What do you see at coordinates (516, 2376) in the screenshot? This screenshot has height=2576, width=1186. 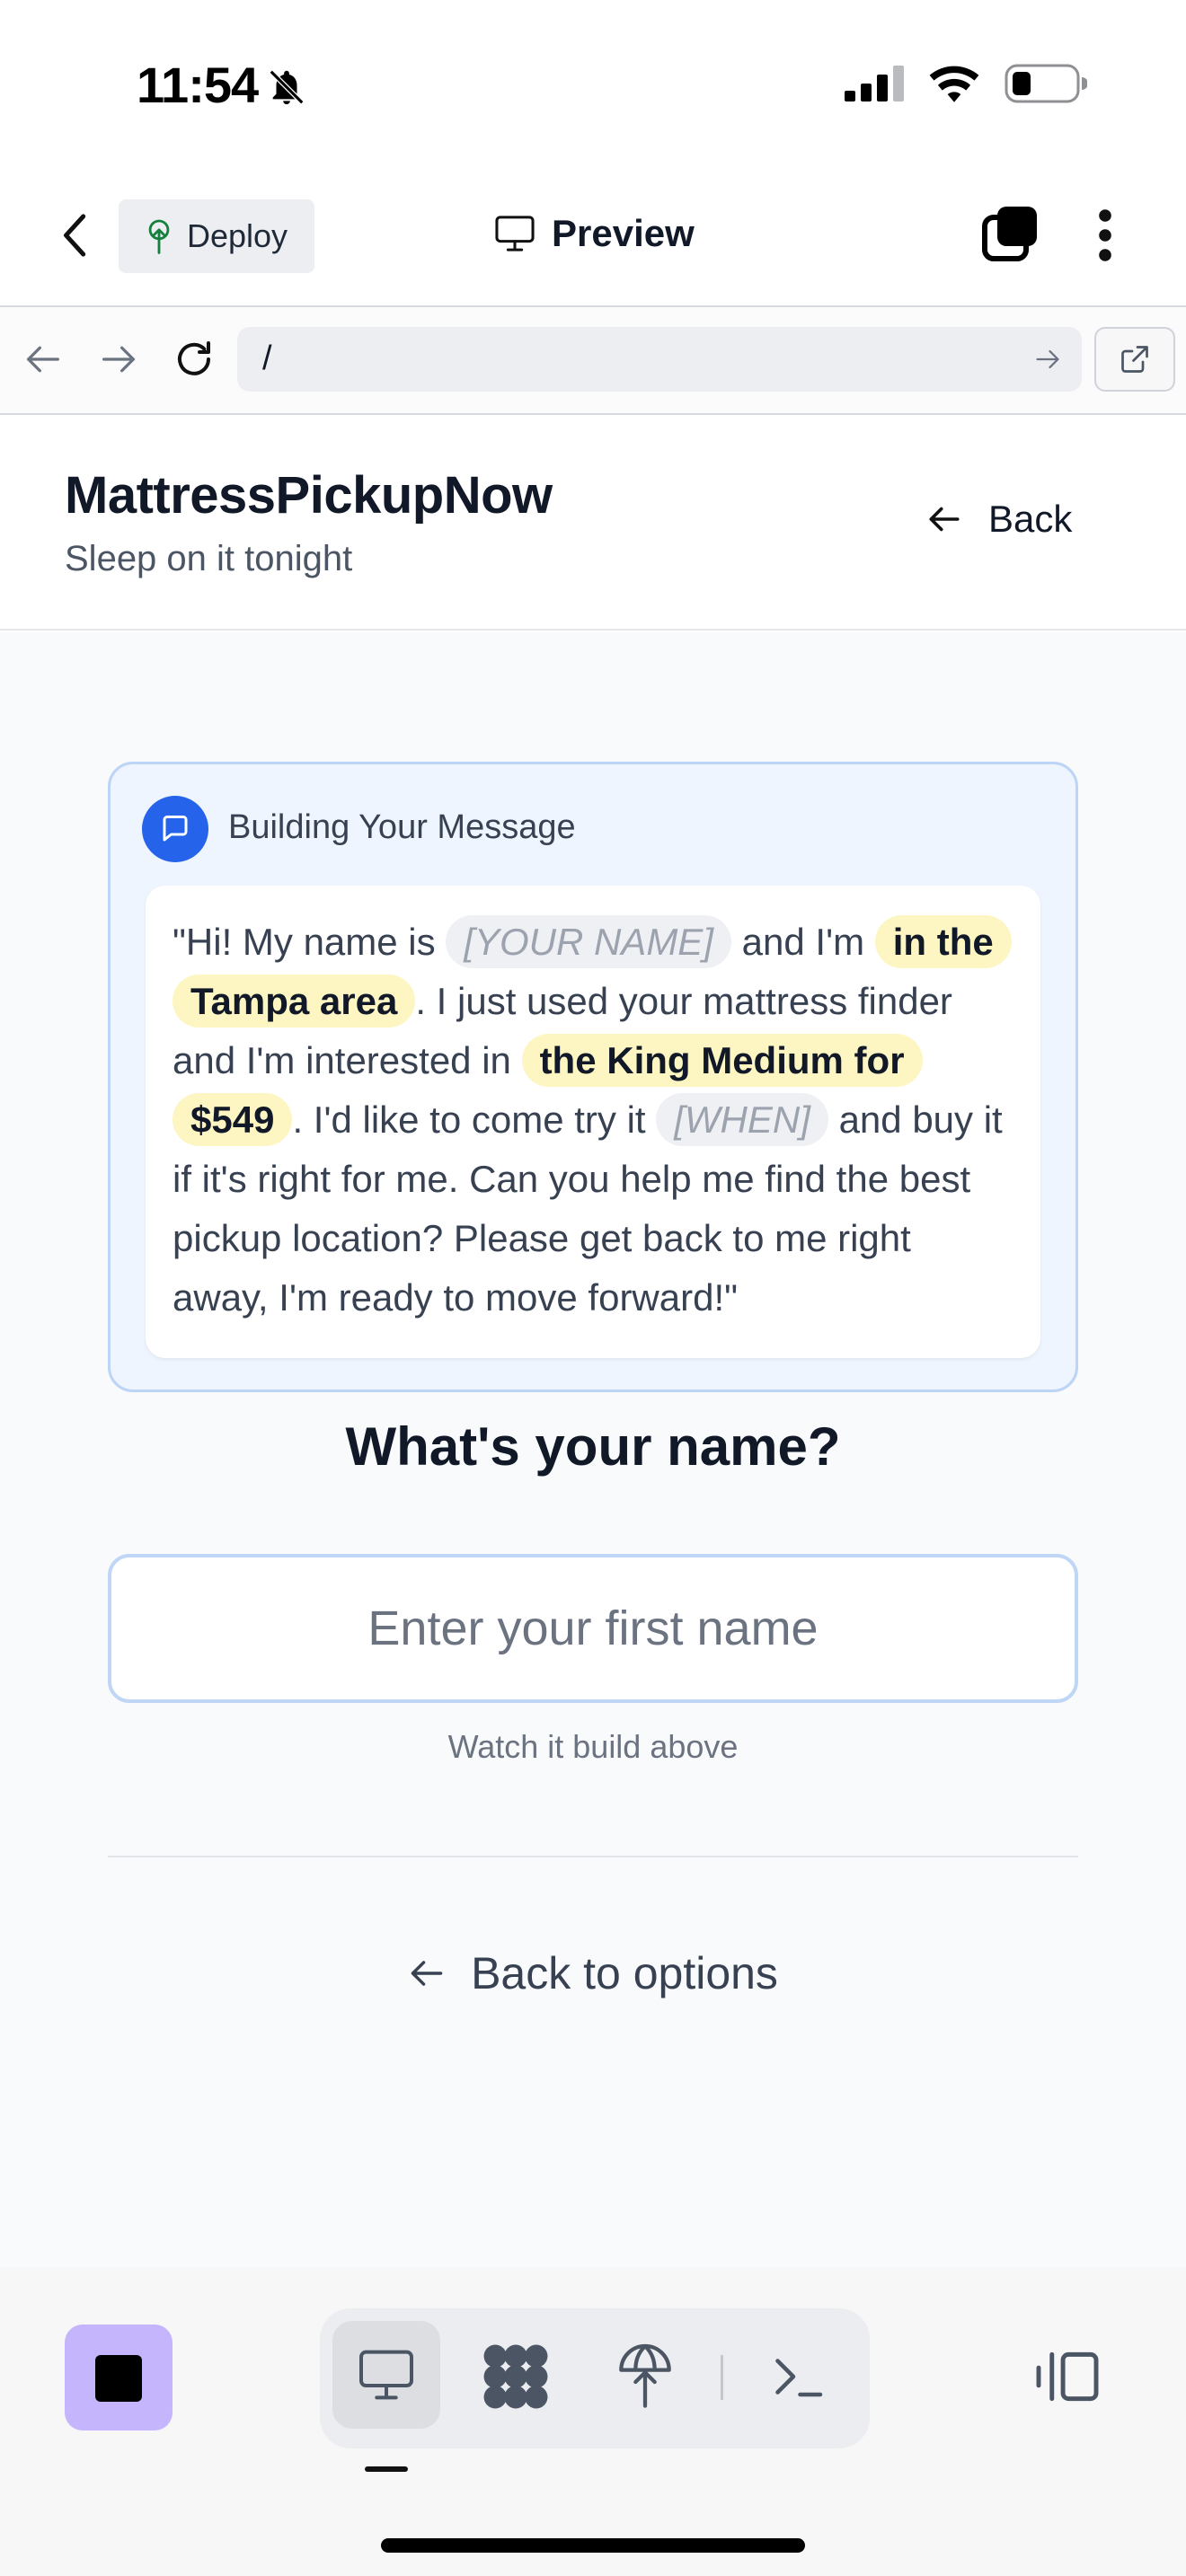 I see `grid-icon` at bounding box center [516, 2376].